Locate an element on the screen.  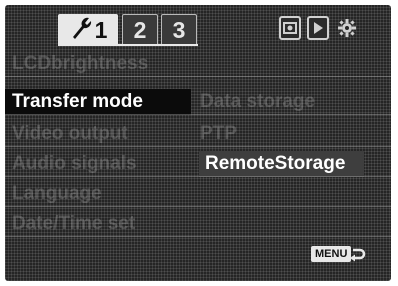
tab-label: 2 is located at coordinates (140, 30).